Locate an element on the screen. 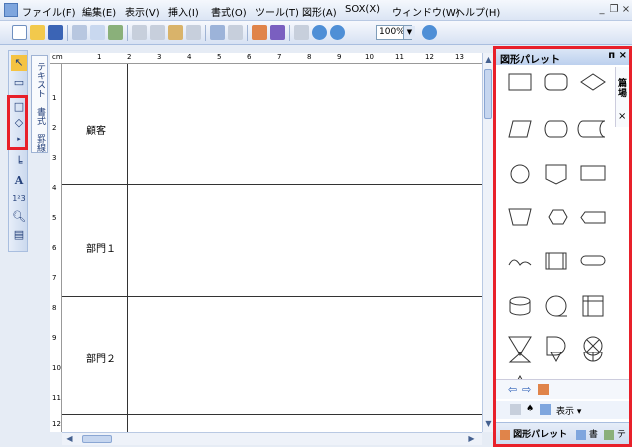 This screenshot has width=632, height=447. zoom-icon: 🔍︎ is located at coordinates (19, 217).